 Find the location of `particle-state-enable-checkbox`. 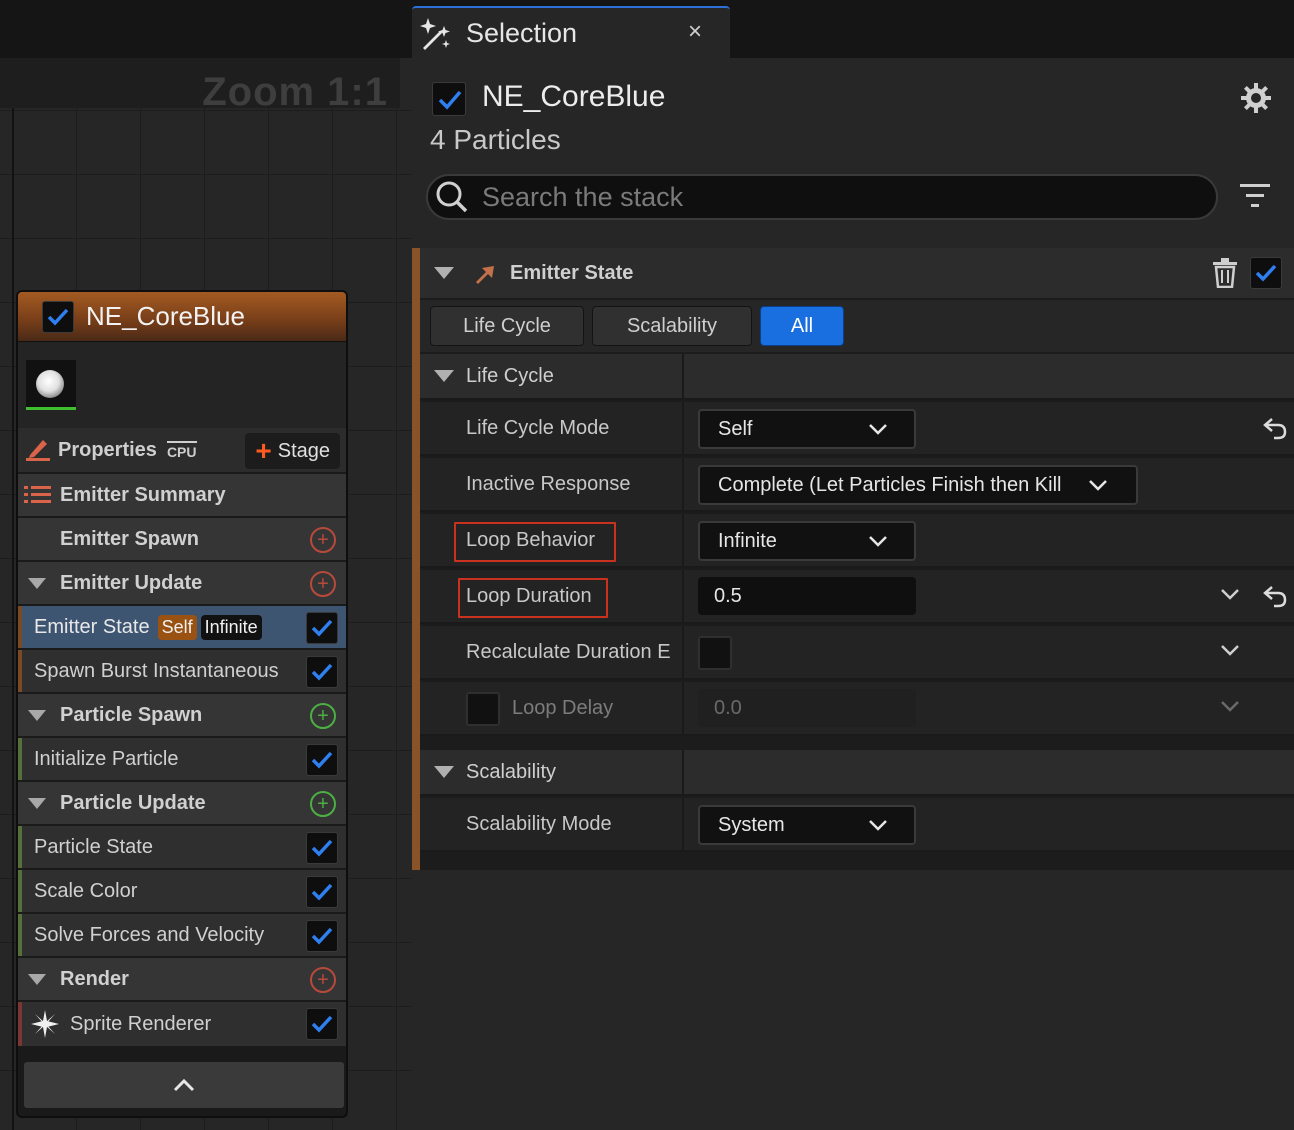

particle-state-enable-checkbox is located at coordinates (322, 848).